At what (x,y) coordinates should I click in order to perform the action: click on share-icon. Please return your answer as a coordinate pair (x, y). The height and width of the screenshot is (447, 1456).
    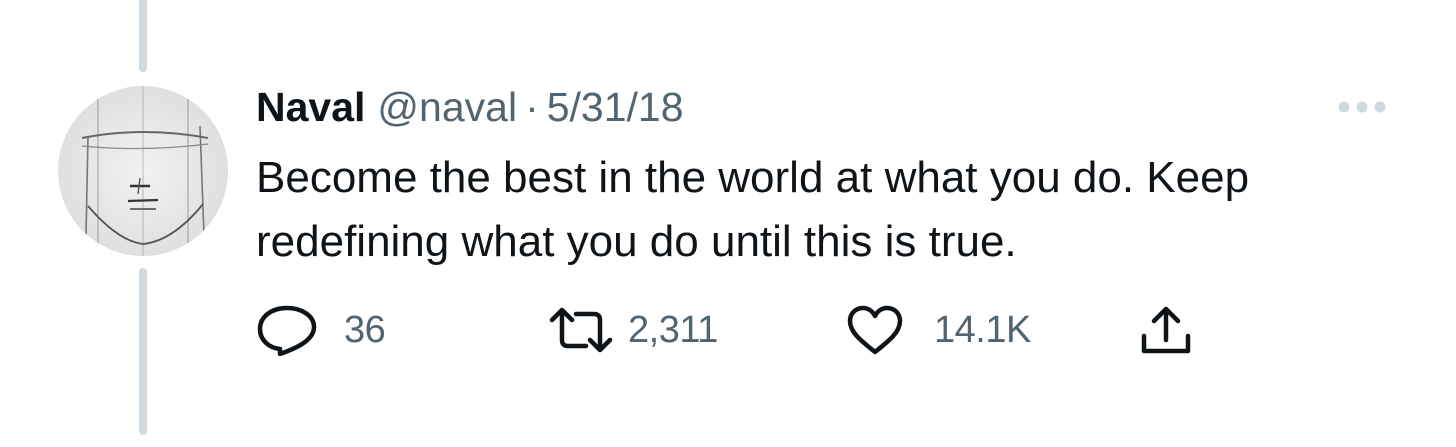
    Looking at the image, I should click on (1166, 330).